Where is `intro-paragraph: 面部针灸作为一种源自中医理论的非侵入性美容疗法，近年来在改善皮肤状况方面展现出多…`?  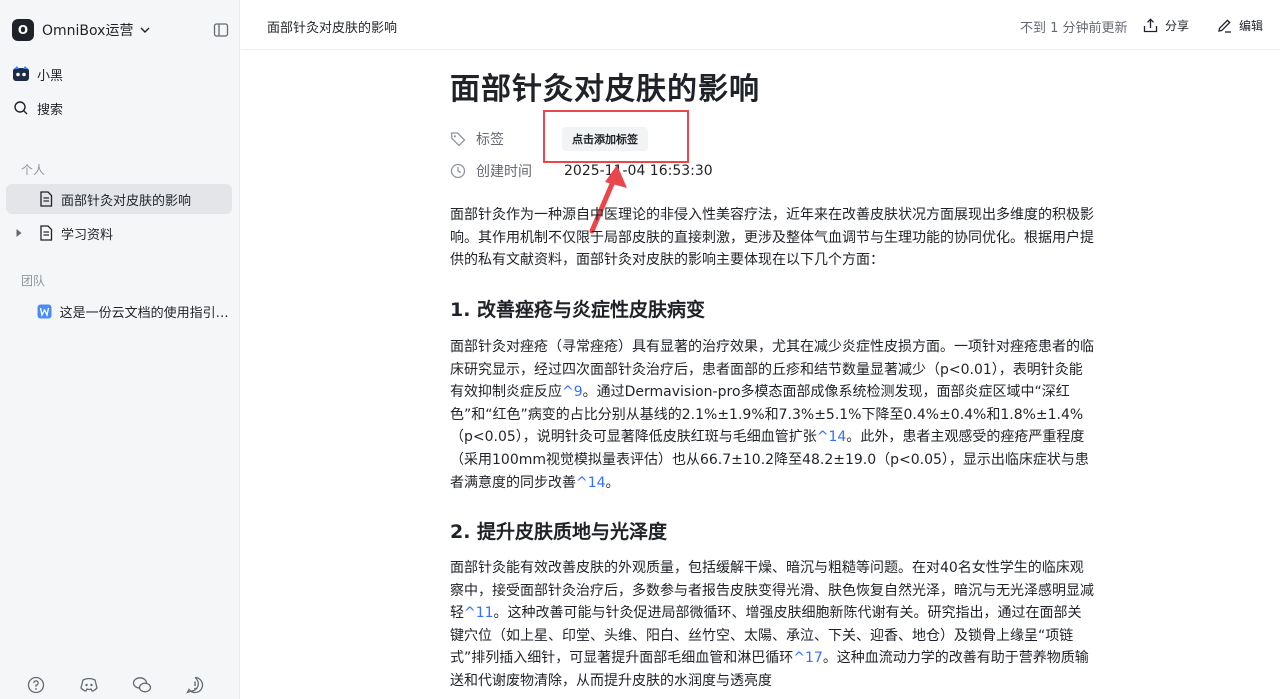 intro-paragraph: 面部针灸作为一种源自中医理论的非侵入性美容疗法，近年来在改善皮肤状况方面展现出多… is located at coordinates (772, 238).